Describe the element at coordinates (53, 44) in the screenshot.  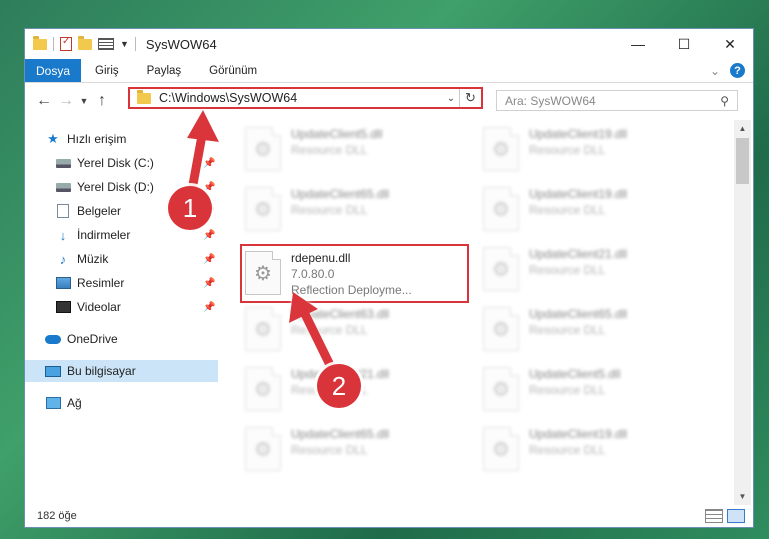
I see `toolbar-divider` at that location.